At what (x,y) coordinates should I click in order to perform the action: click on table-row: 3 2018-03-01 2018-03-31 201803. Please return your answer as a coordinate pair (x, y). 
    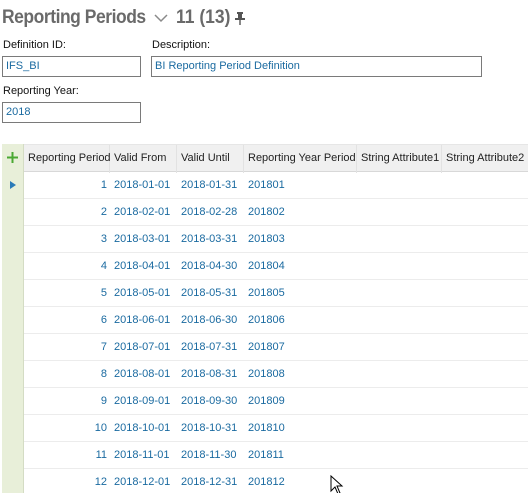
    Looking at the image, I should click on (276, 239).